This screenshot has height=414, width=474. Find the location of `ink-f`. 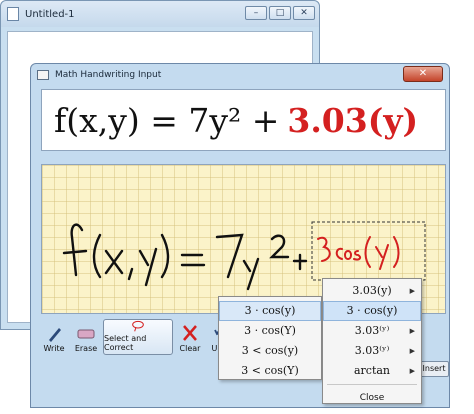

ink-f is located at coordinates (75, 250).